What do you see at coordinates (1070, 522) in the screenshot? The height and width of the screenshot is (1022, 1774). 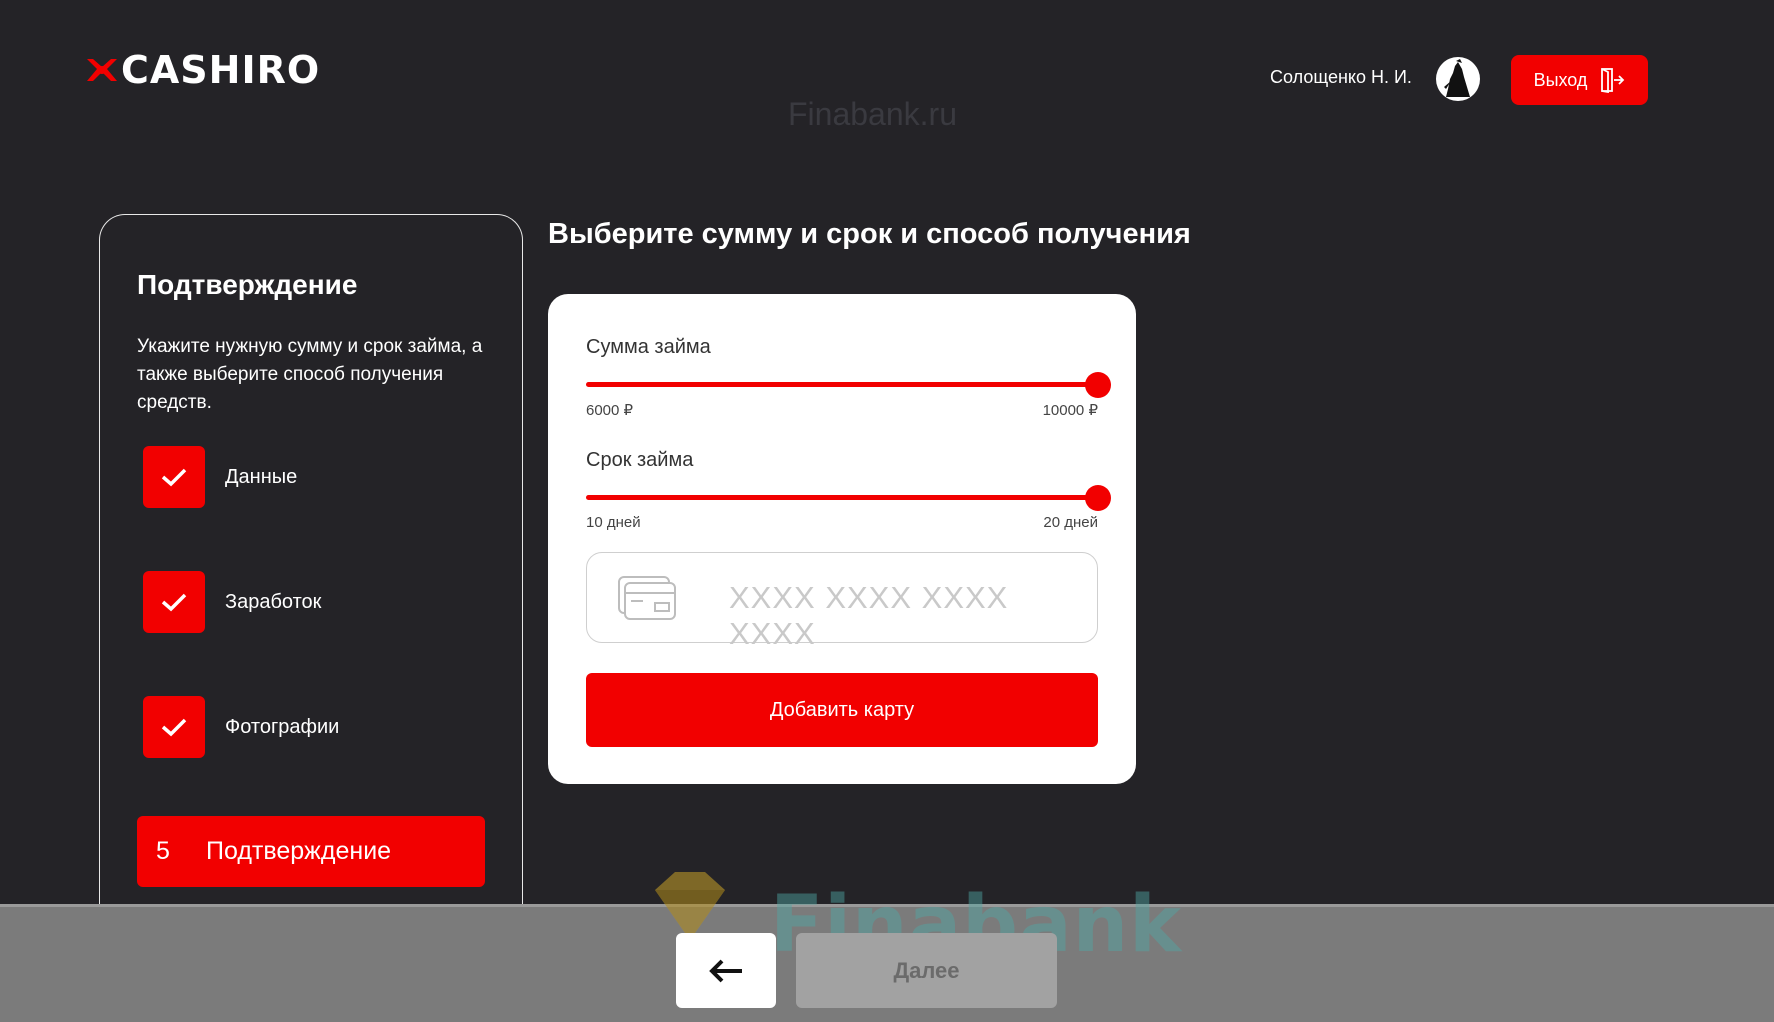 I see `term-max: 20 дней` at bounding box center [1070, 522].